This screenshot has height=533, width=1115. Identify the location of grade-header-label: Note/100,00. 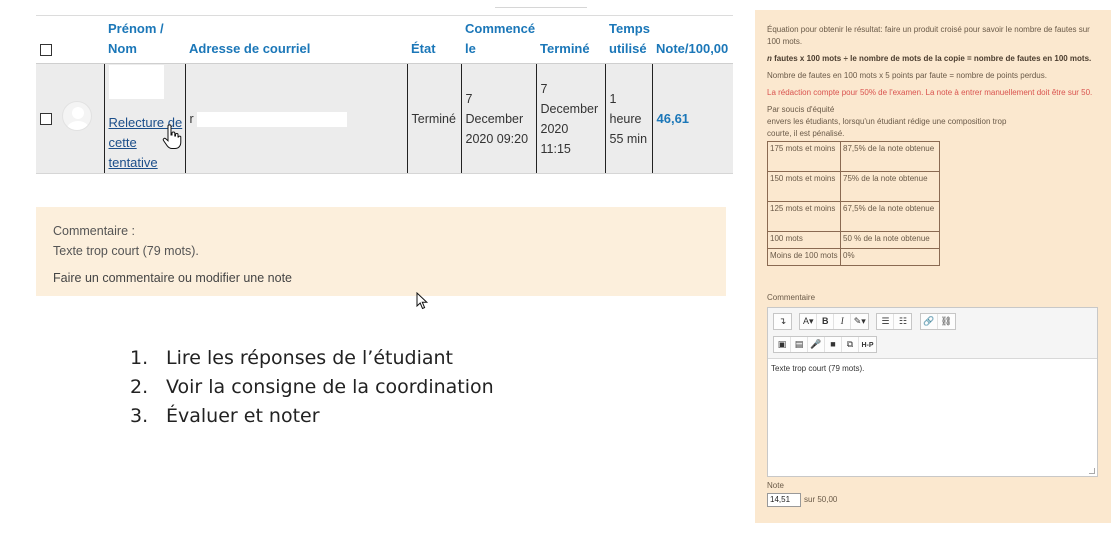
(692, 48).